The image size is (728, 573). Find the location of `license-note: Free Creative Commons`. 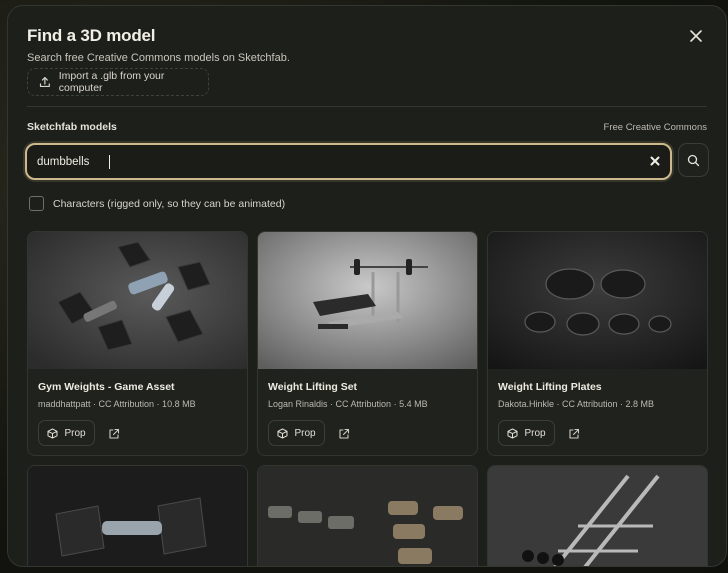

license-note: Free Creative Commons is located at coordinates (655, 127).